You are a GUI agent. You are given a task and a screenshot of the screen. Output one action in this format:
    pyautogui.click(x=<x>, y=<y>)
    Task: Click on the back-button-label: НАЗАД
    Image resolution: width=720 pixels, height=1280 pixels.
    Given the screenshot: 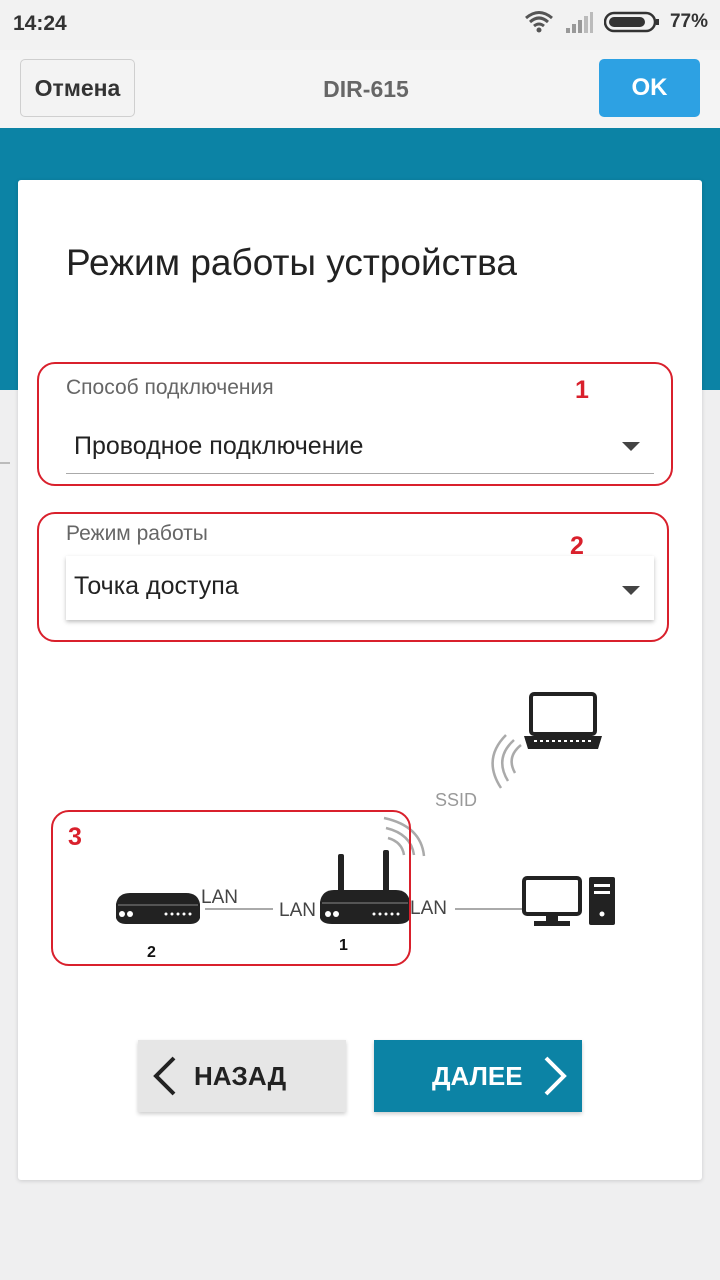 What is the action you would take?
    pyautogui.click(x=240, y=1076)
    